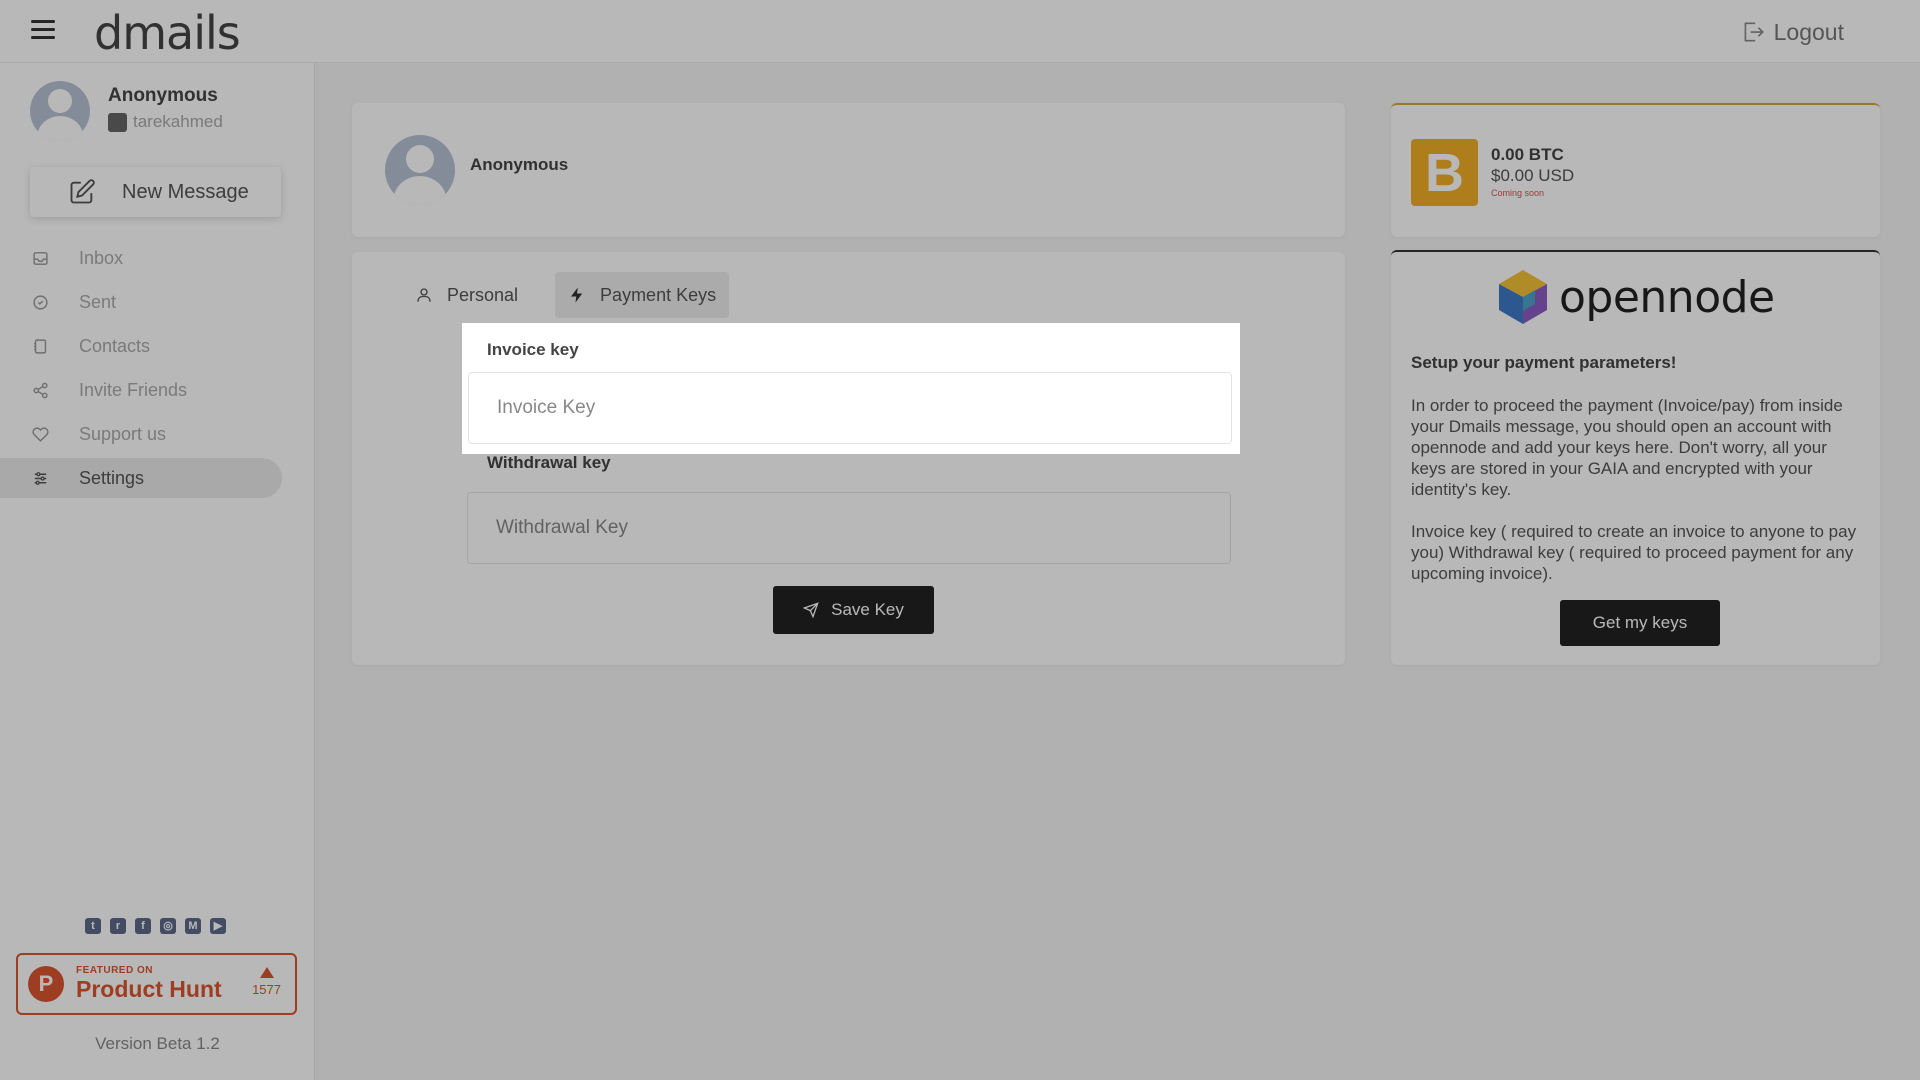  Describe the element at coordinates (867, 609) in the screenshot. I see `save-key-label: Save Key` at that location.